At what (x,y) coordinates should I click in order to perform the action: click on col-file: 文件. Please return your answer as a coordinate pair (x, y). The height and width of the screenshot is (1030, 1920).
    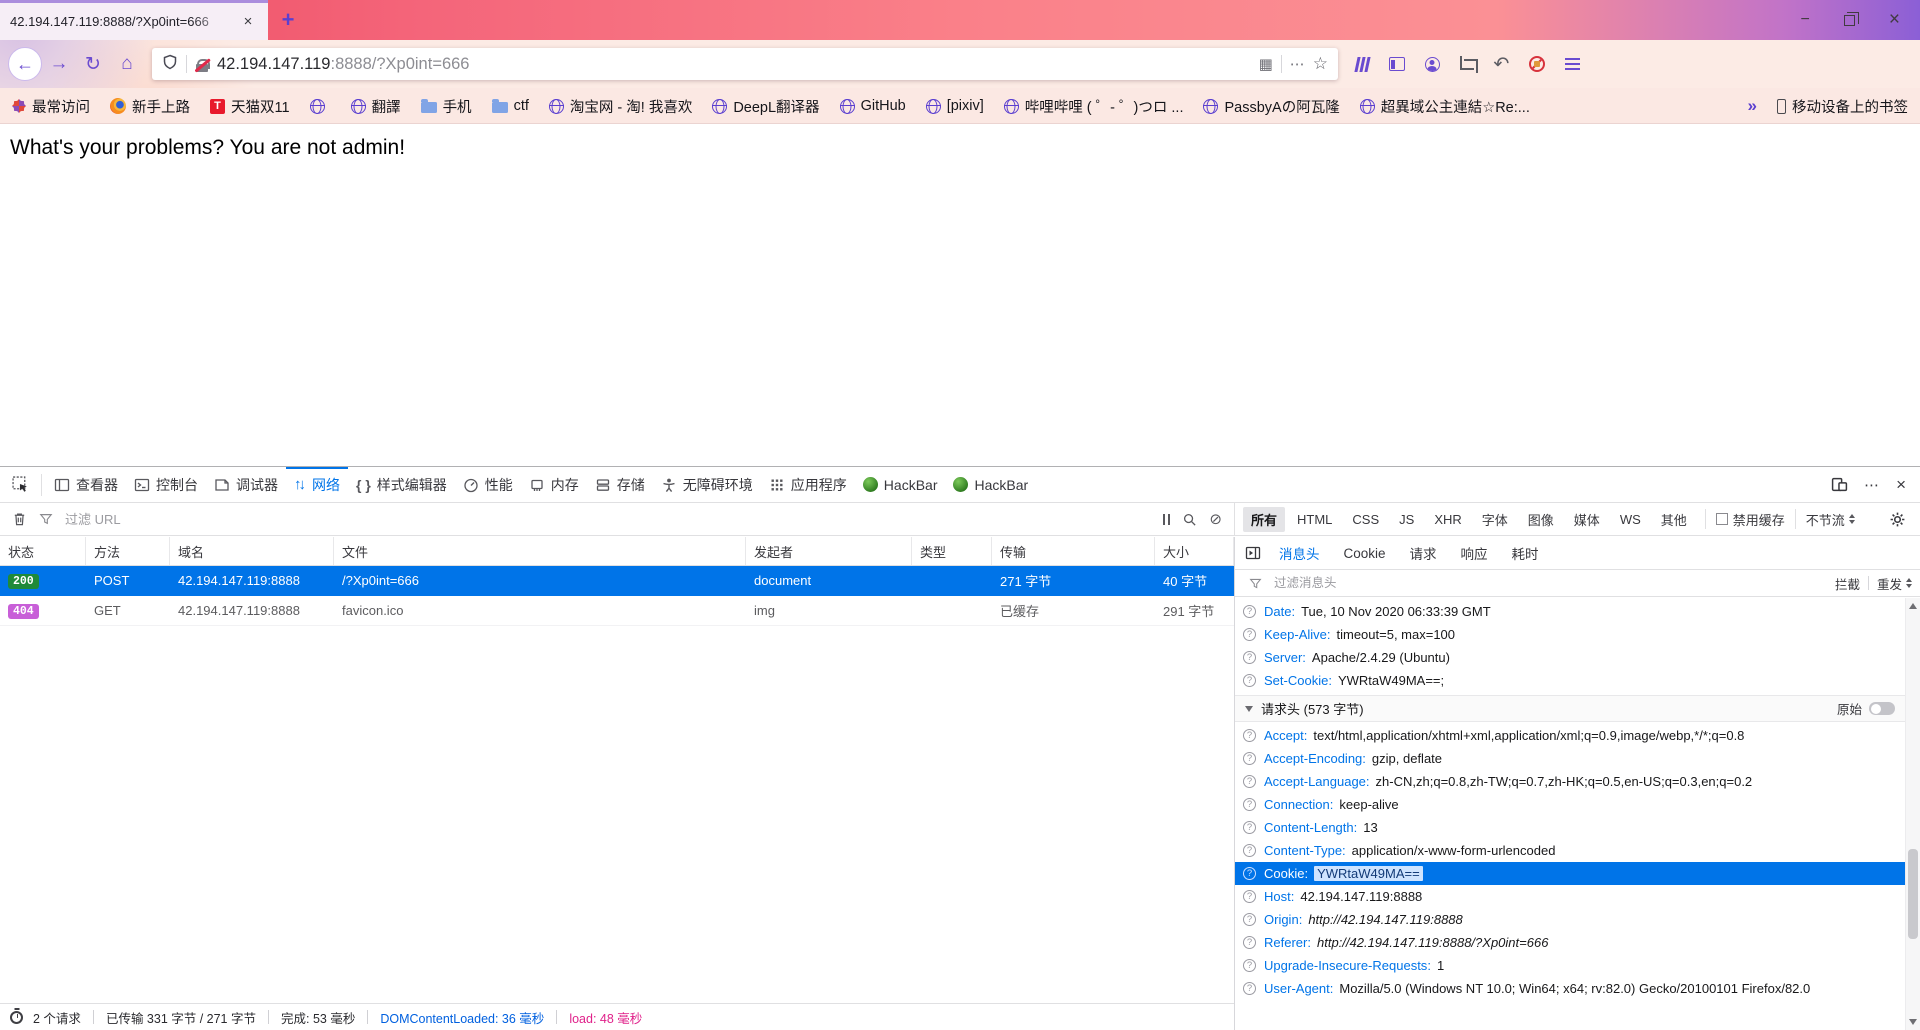
    Looking at the image, I should click on (540, 551).